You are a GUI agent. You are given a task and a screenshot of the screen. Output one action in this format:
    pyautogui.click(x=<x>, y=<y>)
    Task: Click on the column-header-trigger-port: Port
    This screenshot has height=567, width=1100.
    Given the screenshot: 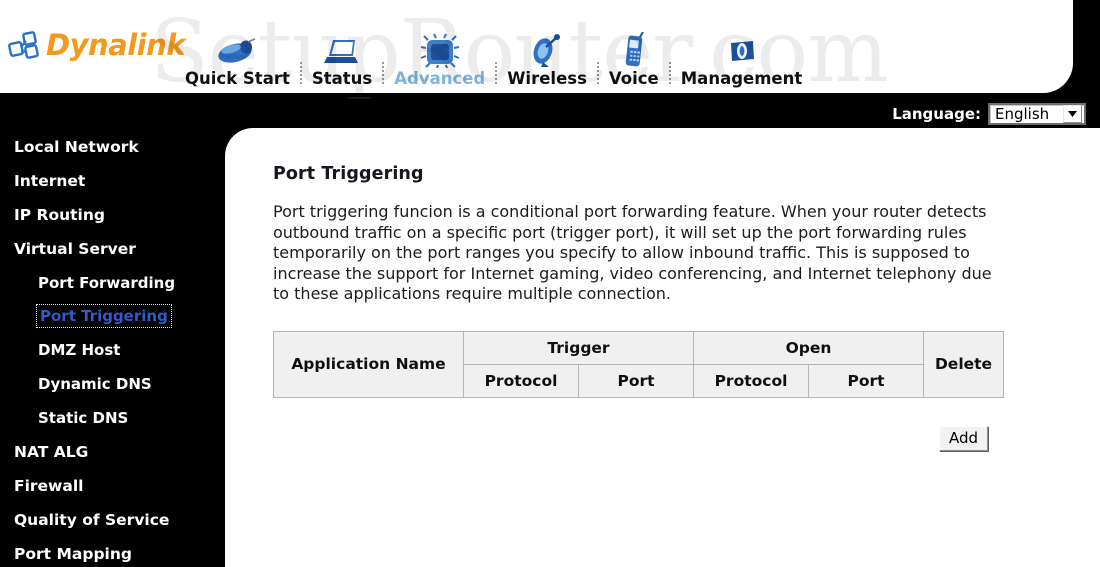 What is the action you would take?
    pyautogui.click(x=636, y=380)
    